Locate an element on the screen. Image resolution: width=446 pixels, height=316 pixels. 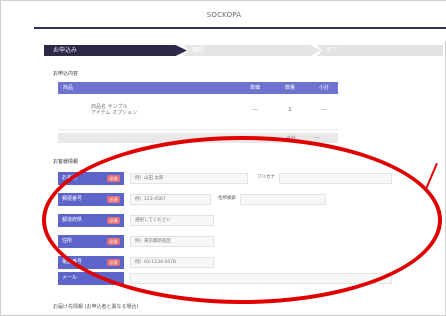
email-label: メール is located at coordinates (91, 278).